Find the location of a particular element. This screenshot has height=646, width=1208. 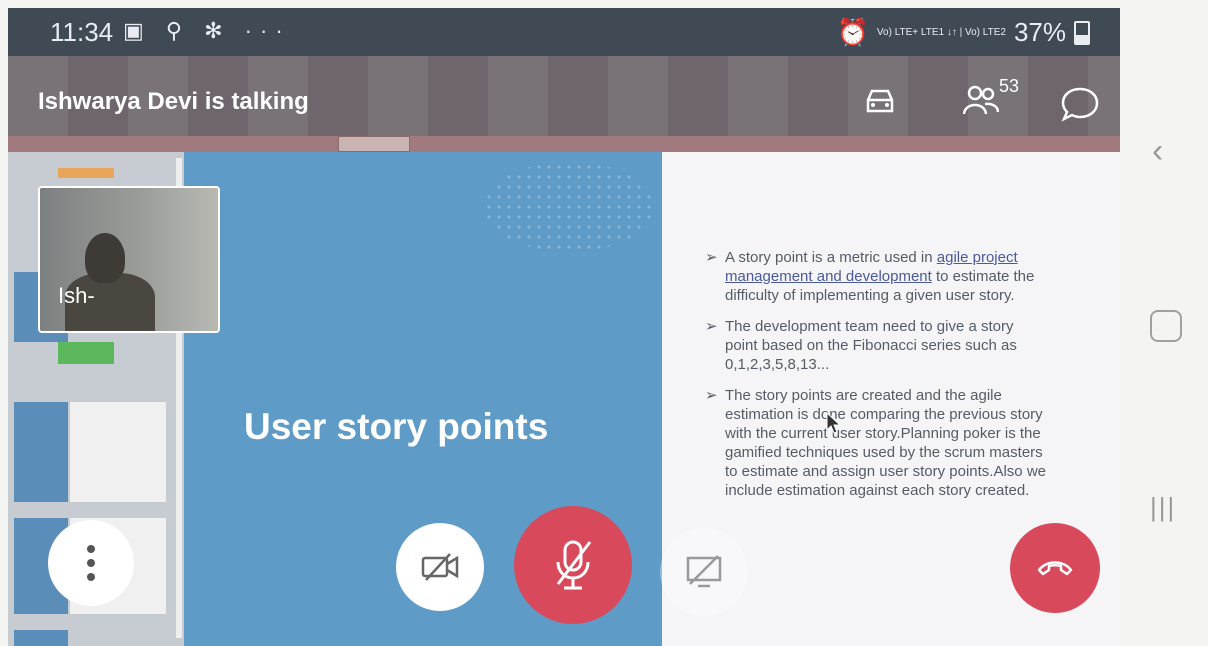

slide-decoration is located at coordinates (569, 207).